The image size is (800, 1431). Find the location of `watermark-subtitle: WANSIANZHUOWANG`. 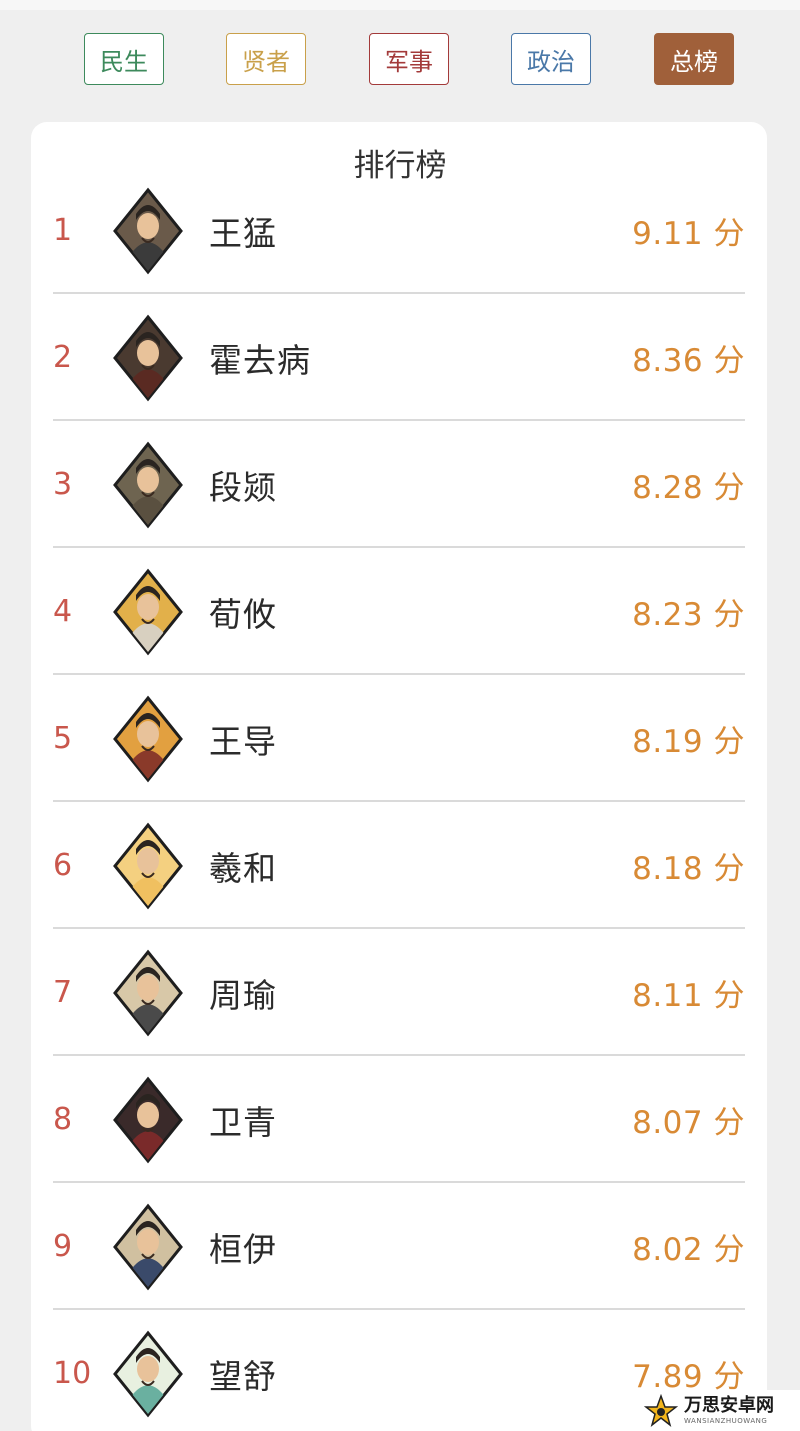

watermark-subtitle: WANSIANZHUOWANG is located at coordinates (726, 1420).